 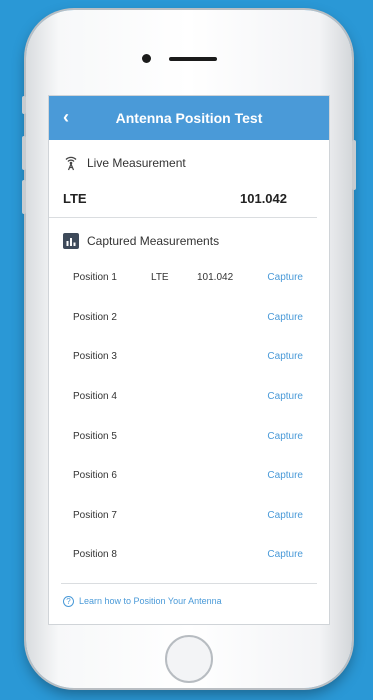 What do you see at coordinates (194, 555) in the screenshot?
I see `capture-row: Position 8 Capture` at bounding box center [194, 555].